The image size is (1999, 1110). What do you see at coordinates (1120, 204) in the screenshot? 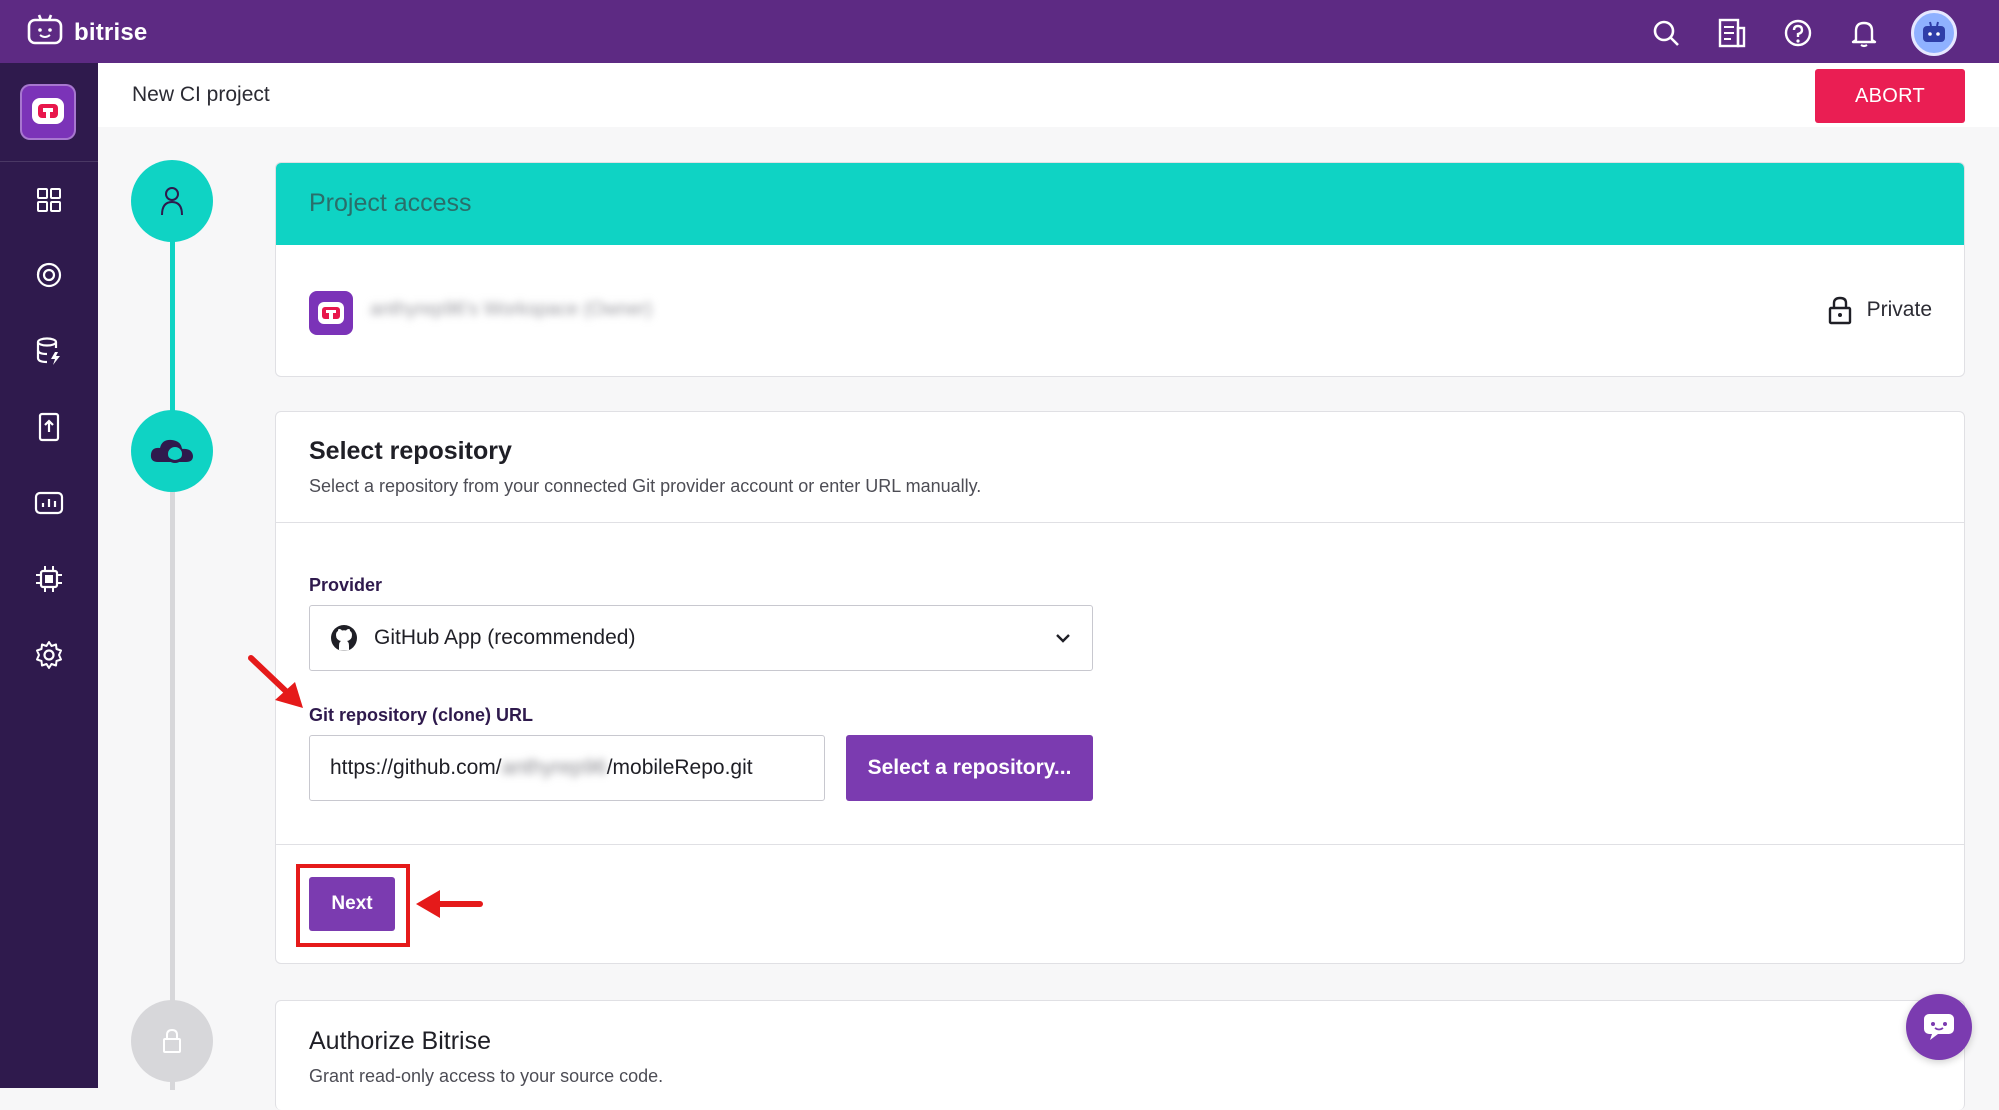
I see `project-access-title: Project access` at bounding box center [1120, 204].